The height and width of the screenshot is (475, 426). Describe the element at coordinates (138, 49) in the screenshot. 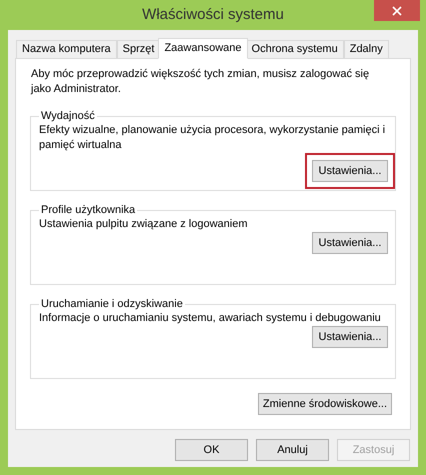

I see `tab: Sprzęt` at that location.